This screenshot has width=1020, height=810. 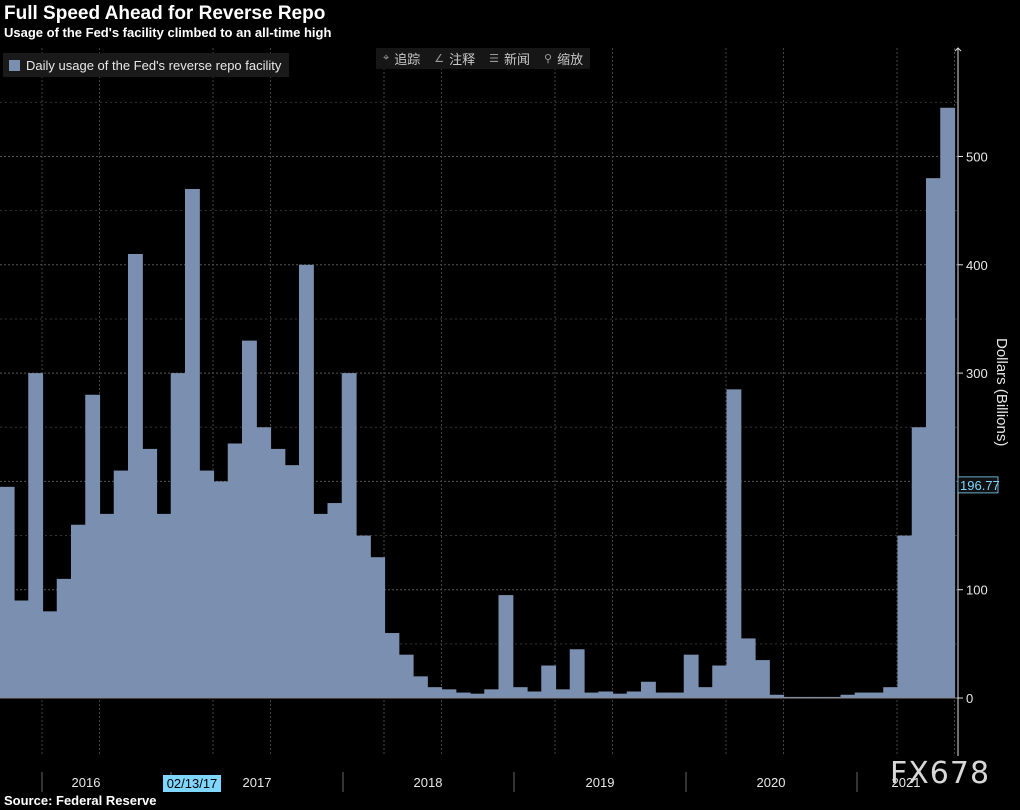 I want to click on news-button: ☰ 新闻, so click(x=509, y=58).